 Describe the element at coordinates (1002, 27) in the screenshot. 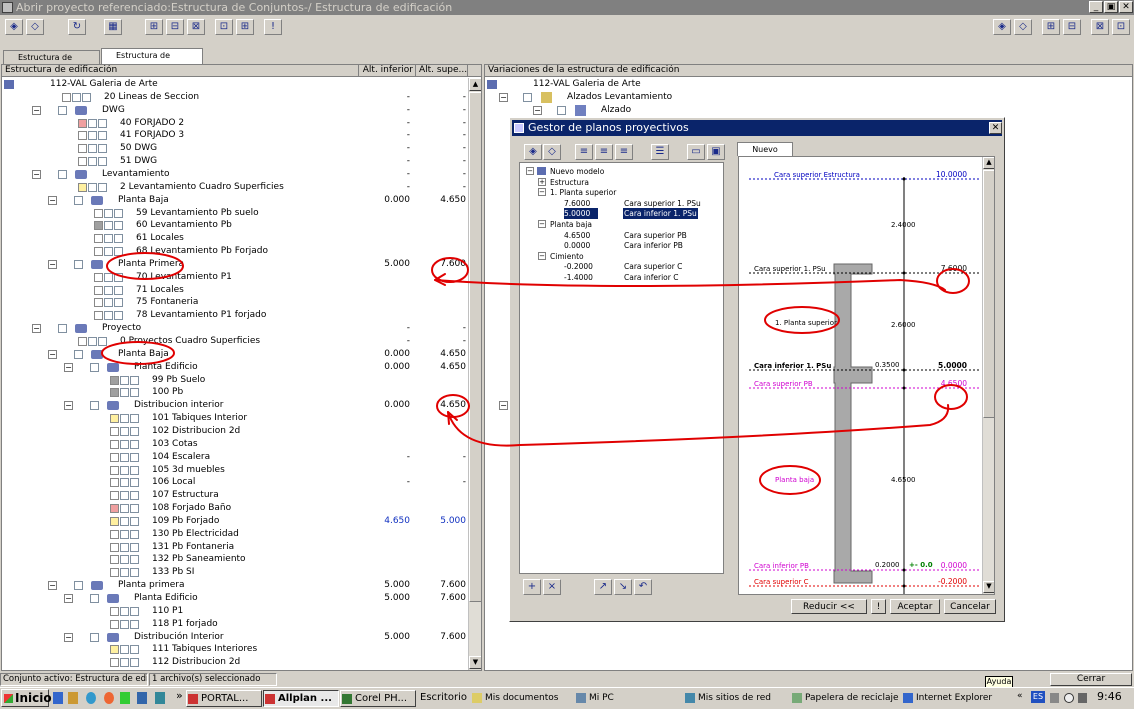

I see `toolbar-tag-right-icon: ◈` at that location.